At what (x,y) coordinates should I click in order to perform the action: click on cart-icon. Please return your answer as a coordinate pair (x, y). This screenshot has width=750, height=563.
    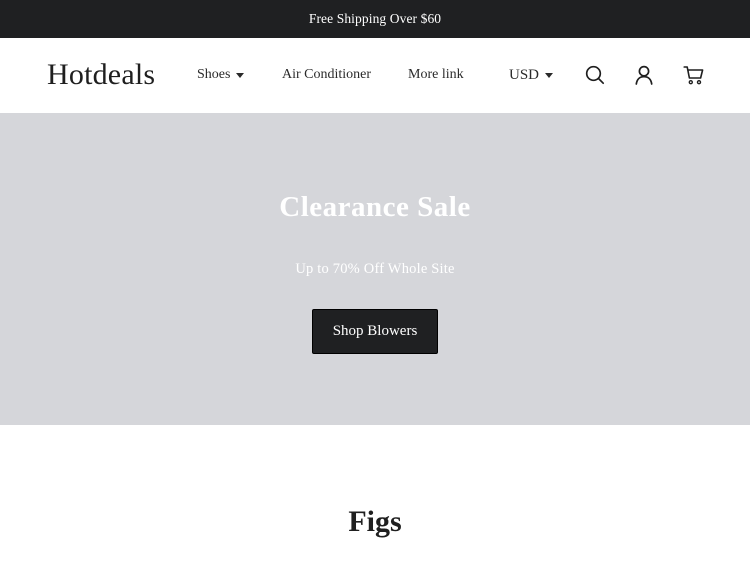
    Looking at the image, I should click on (693, 75).